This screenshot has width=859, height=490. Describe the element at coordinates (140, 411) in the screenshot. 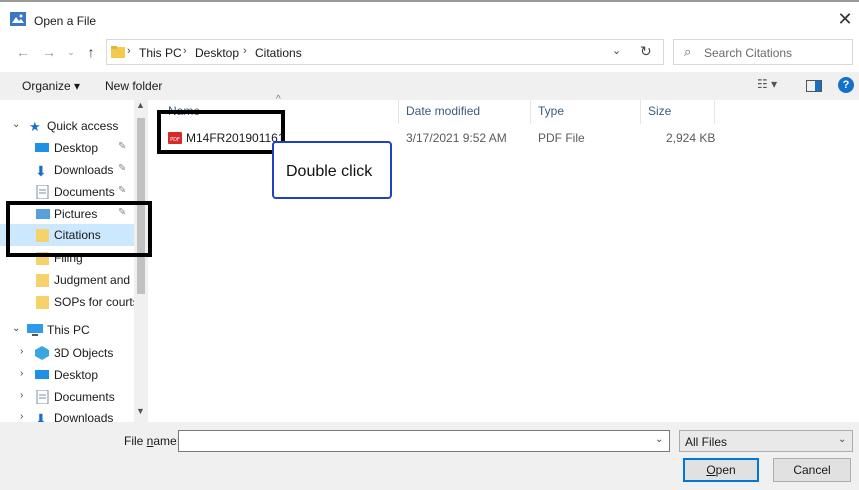

I see `scroll-down-arrow-icon: ▼` at that location.